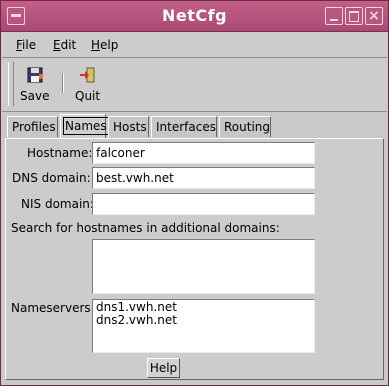 This screenshot has height=386, width=389. What do you see at coordinates (32, 126) in the screenshot?
I see `tab-profiles: Profiles` at bounding box center [32, 126].